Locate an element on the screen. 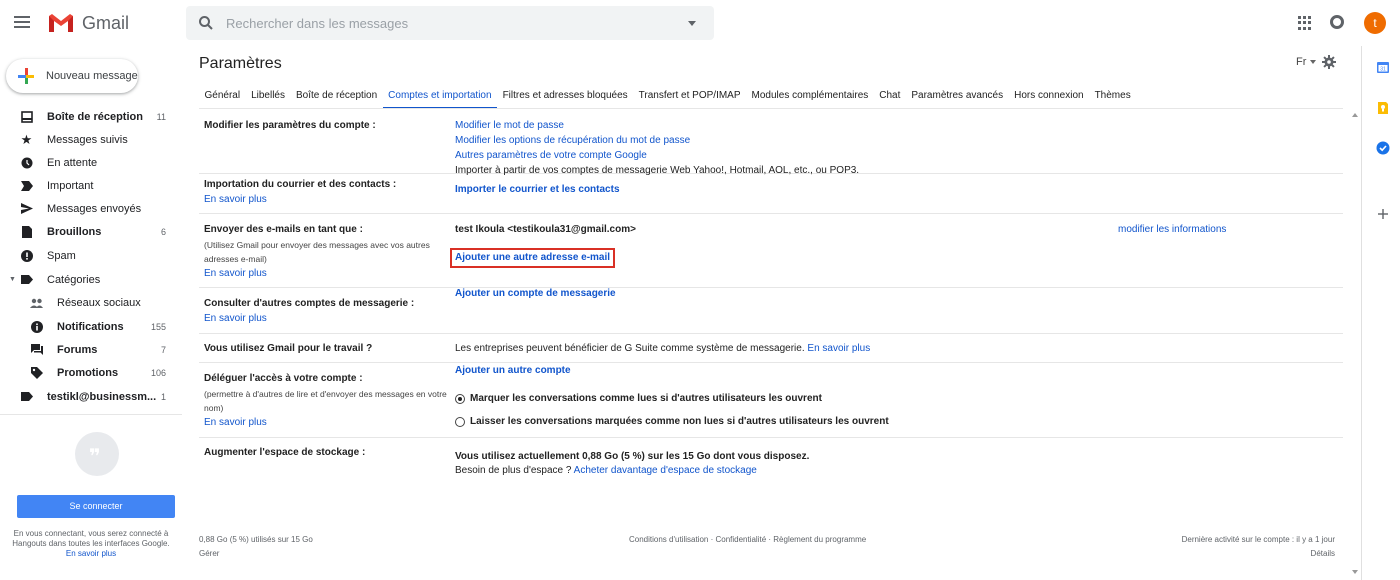 The image size is (1400, 580). tab-chat: Chat is located at coordinates (890, 98).